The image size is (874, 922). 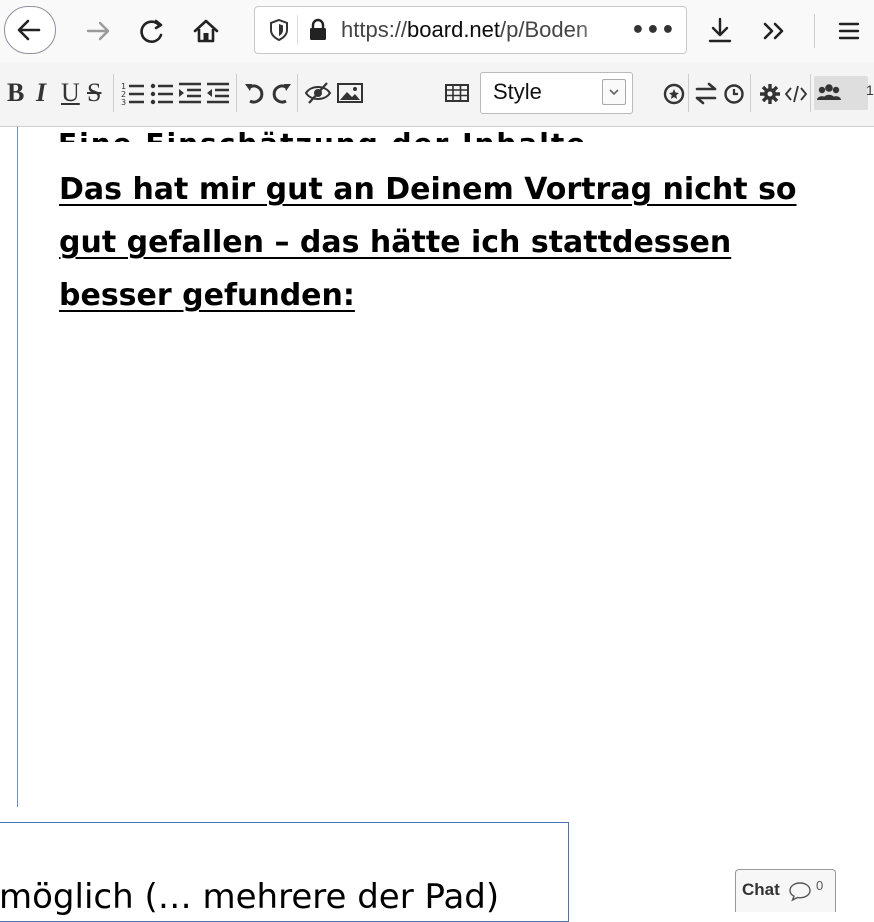 I want to click on shield-icon, so click(x=279, y=30).